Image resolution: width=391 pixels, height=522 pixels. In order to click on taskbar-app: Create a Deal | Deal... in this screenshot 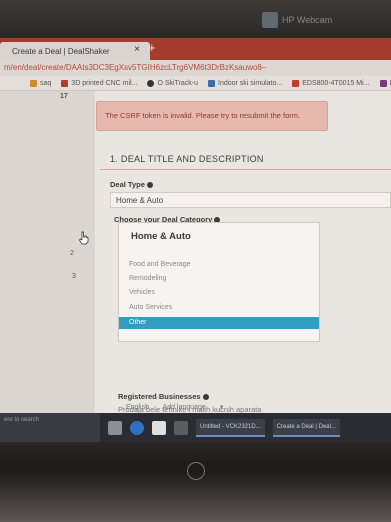, I will do `click(306, 427)`.